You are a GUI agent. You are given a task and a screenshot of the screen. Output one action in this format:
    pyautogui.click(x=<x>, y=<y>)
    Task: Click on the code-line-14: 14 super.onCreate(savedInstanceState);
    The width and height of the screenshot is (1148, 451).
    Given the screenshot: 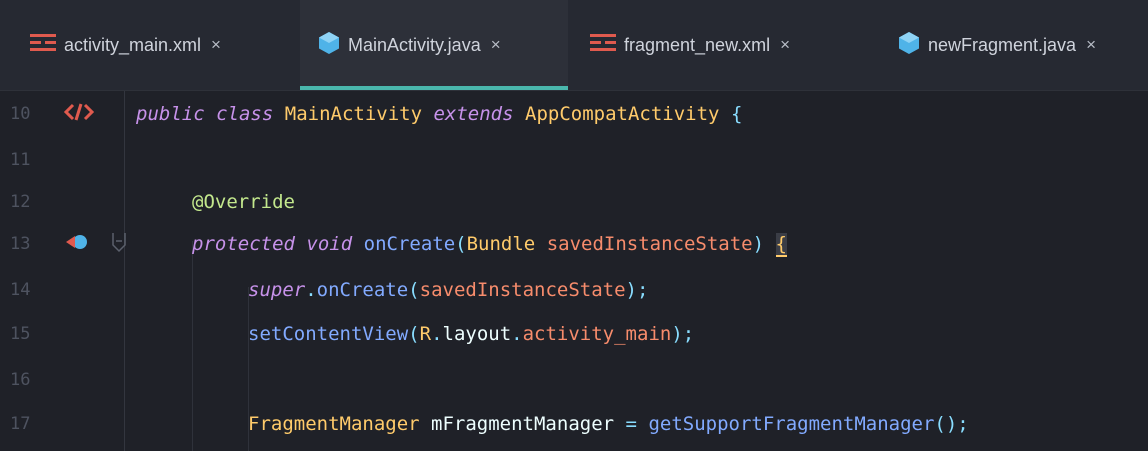 What is the action you would take?
    pyautogui.click(x=574, y=290)
    